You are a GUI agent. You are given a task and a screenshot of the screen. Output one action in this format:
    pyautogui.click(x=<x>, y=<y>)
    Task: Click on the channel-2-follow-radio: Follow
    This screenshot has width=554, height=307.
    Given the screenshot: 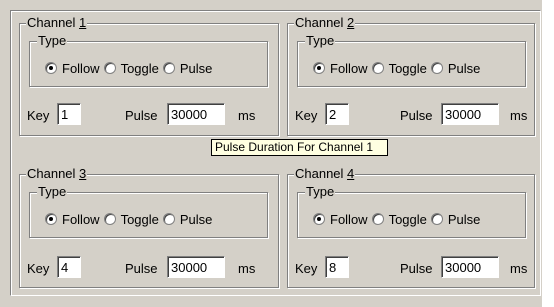 What is the action you would take?
    pyautogui.click(x=340, y=68)
    